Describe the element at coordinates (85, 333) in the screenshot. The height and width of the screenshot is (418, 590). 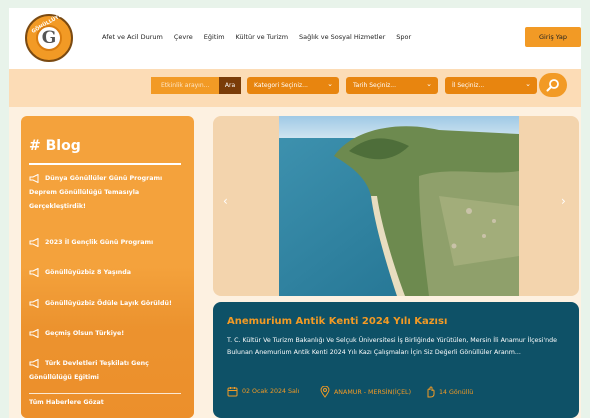
I see `blog-post-title: Geçmiş Olsun Türkiye!` at that location.